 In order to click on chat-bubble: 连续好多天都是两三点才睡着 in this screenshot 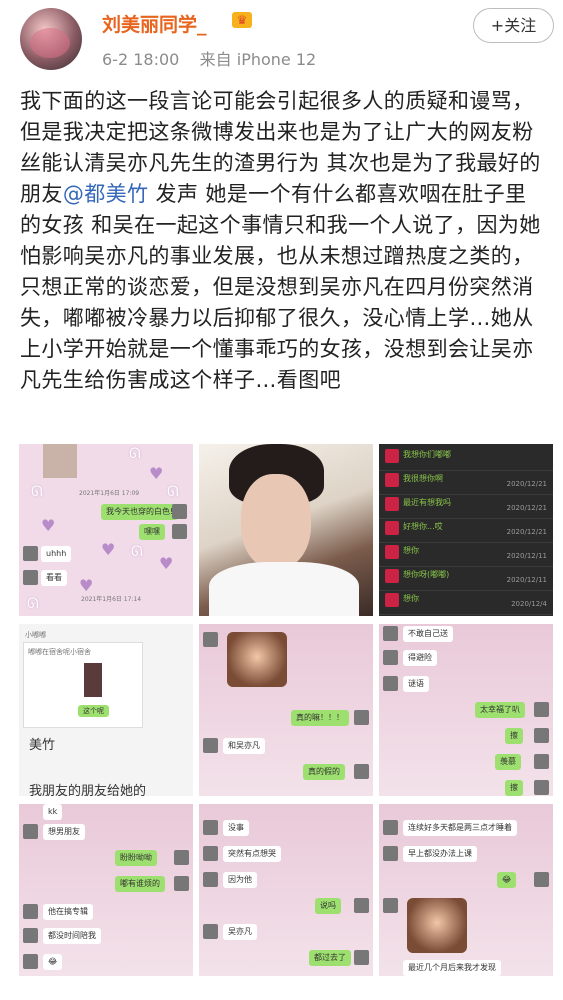, I will do `click(460, 828)`.